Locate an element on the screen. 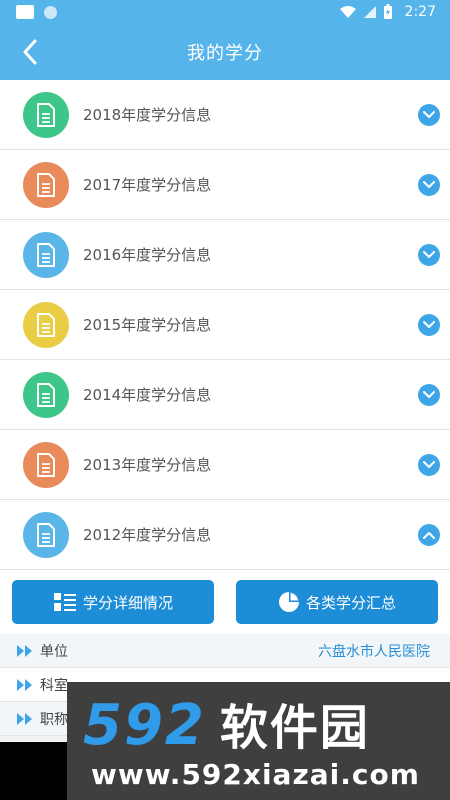 The width and height of the screenshot is (450, 800). info-key: 科室 is located at coordinates (54, 685).